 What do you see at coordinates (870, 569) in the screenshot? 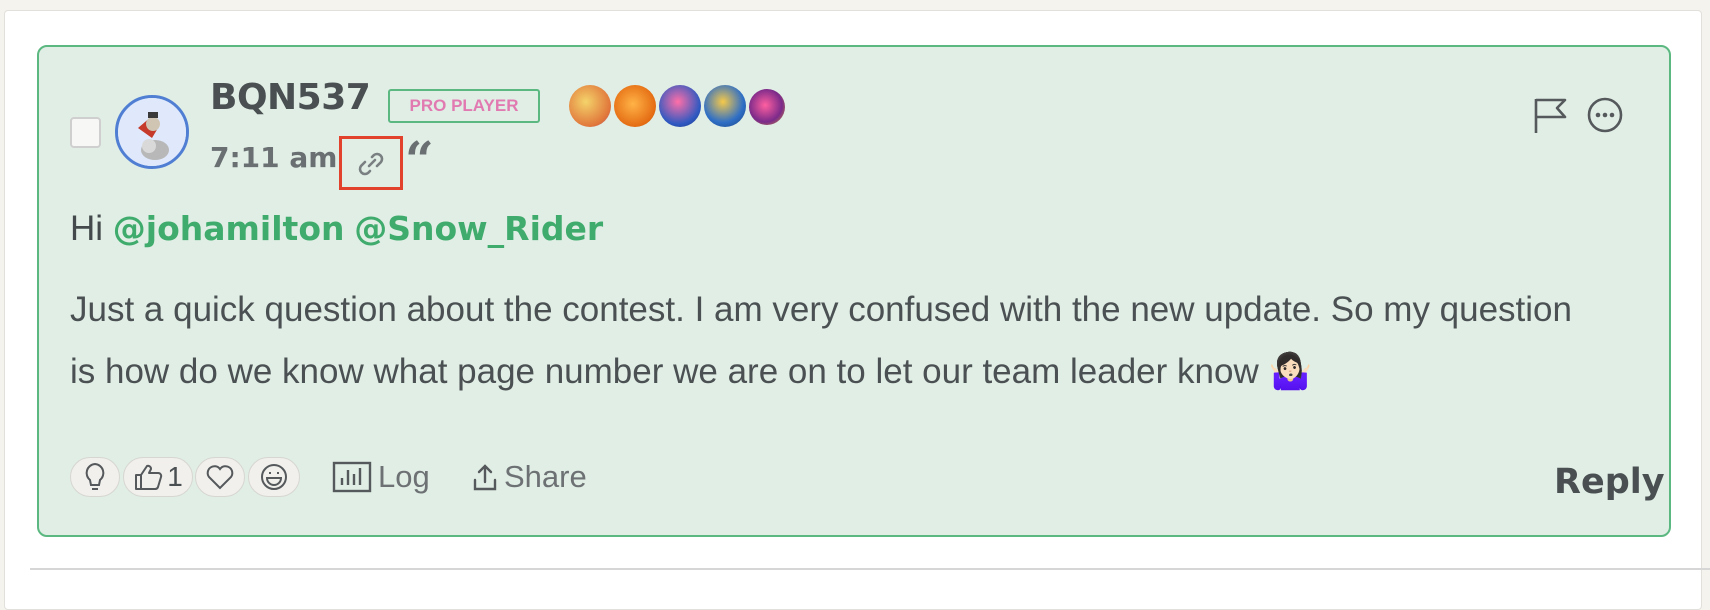
I see `divider` at bounding box center [870, 569].